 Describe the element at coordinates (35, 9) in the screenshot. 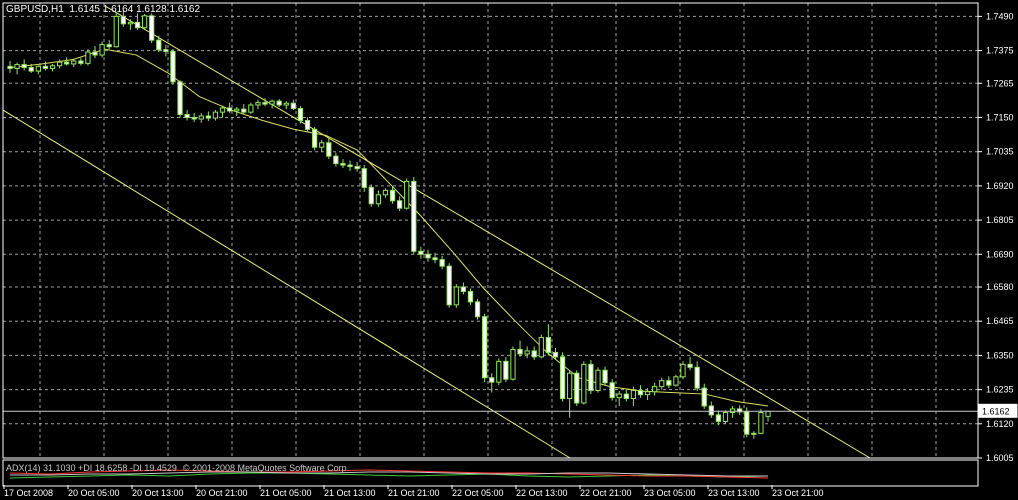

I see `symbol-label: GBPUSD,H1` at that location.